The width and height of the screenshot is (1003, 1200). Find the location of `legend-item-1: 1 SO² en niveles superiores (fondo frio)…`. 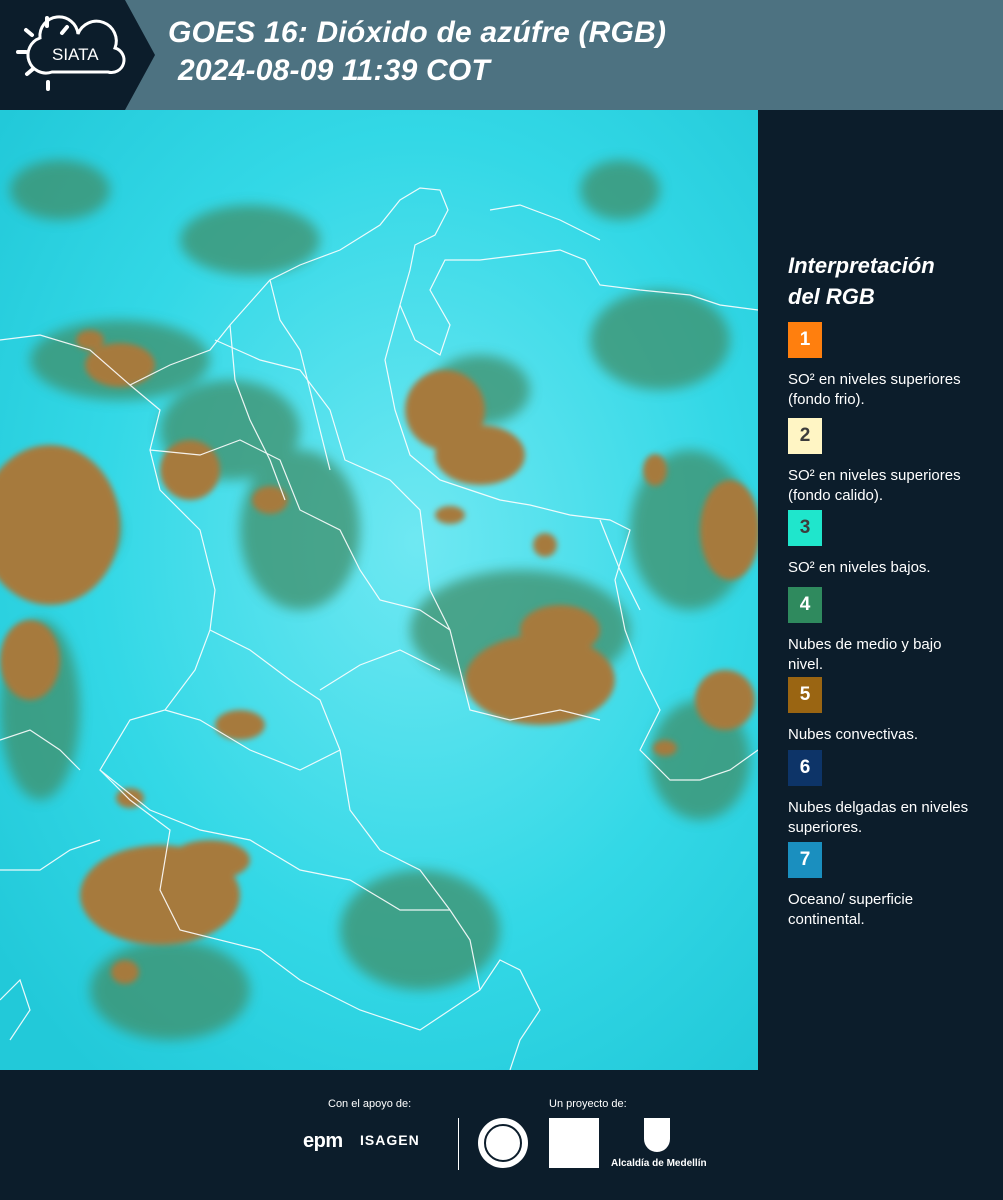

legend-item-1: 1 SO² en niveles superiores (fondo frio)… is located at coordinates (880, 366).